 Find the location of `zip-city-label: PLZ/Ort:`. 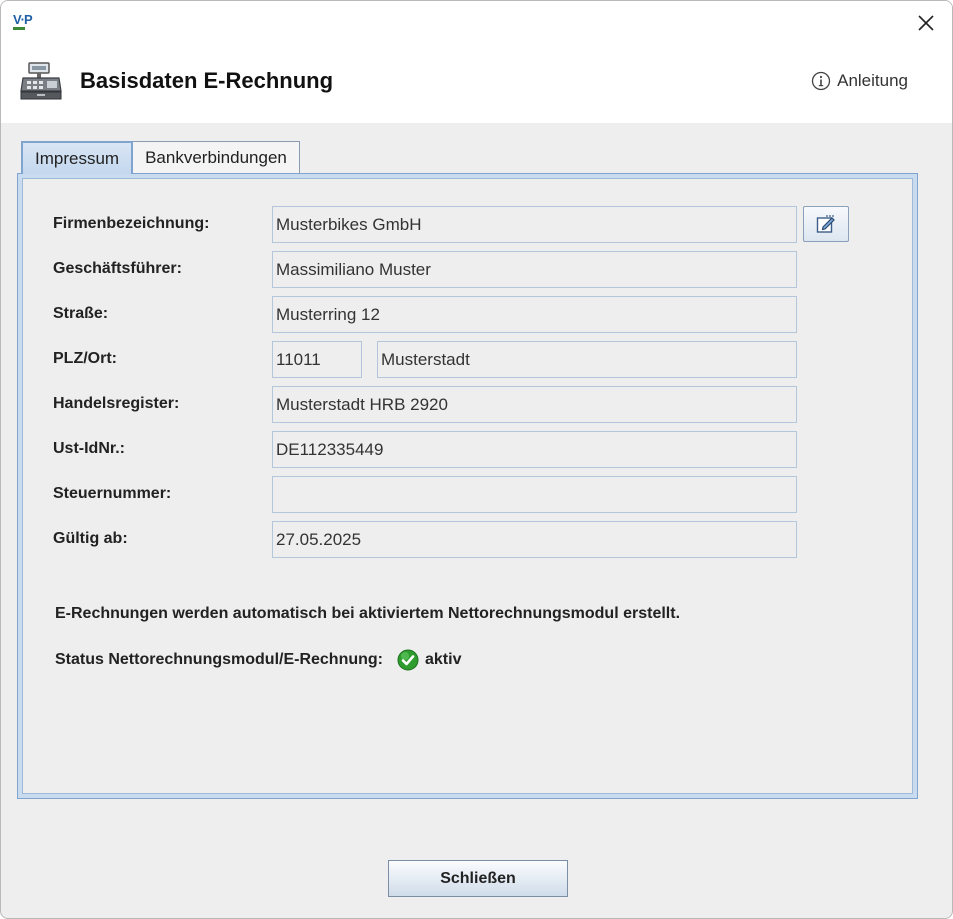

zip-city-label: PLZ/Ort: is located at coordinates (85, 358).